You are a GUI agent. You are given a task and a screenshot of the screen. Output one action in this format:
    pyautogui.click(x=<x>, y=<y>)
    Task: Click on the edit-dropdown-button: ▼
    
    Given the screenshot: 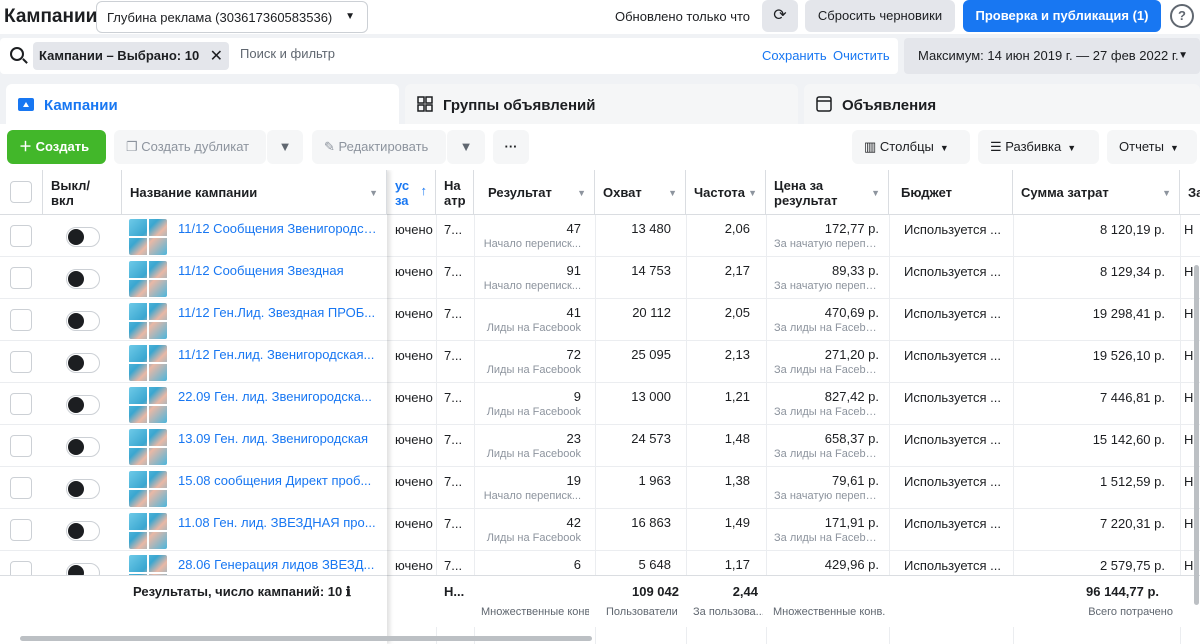 What is the action you would take?
    pyautogui.click(x=466, y=147)
    